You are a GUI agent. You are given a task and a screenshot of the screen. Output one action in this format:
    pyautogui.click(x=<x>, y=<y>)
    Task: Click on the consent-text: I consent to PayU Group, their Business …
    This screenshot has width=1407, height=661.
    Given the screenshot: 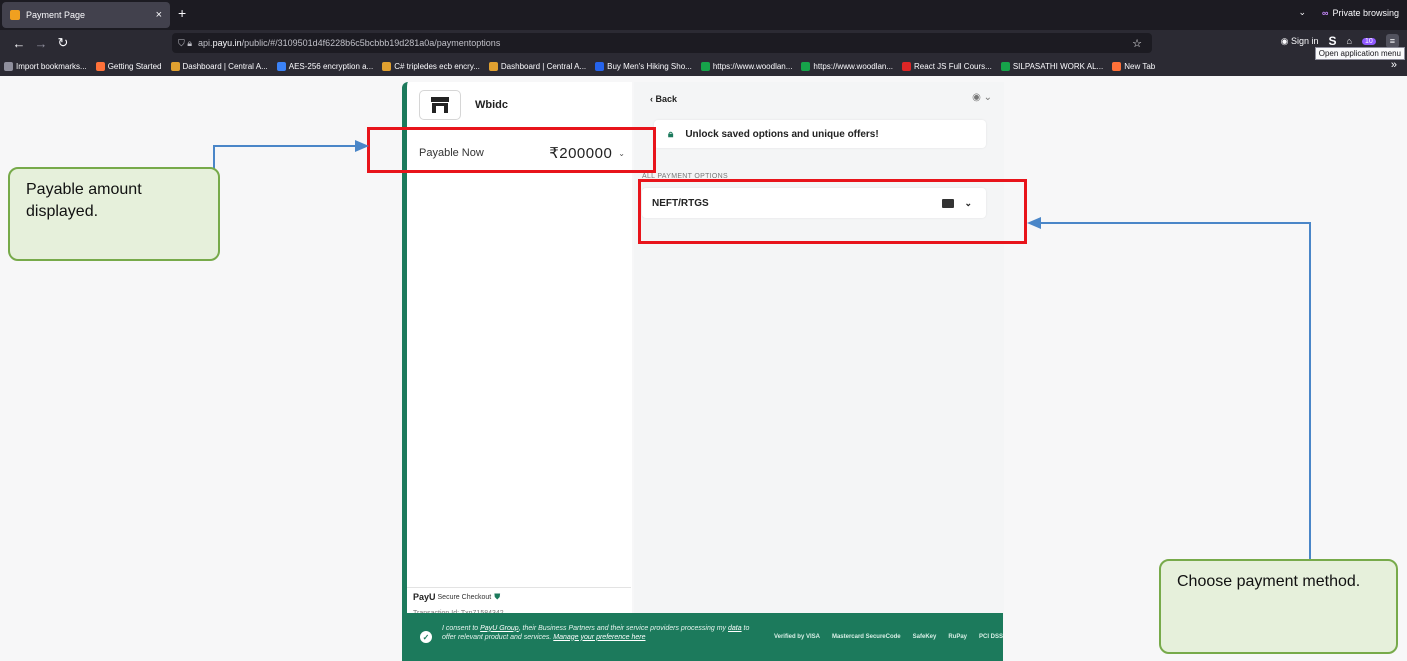 What is the action you would take?
    pyautogui.click(x=597, y=637)
    